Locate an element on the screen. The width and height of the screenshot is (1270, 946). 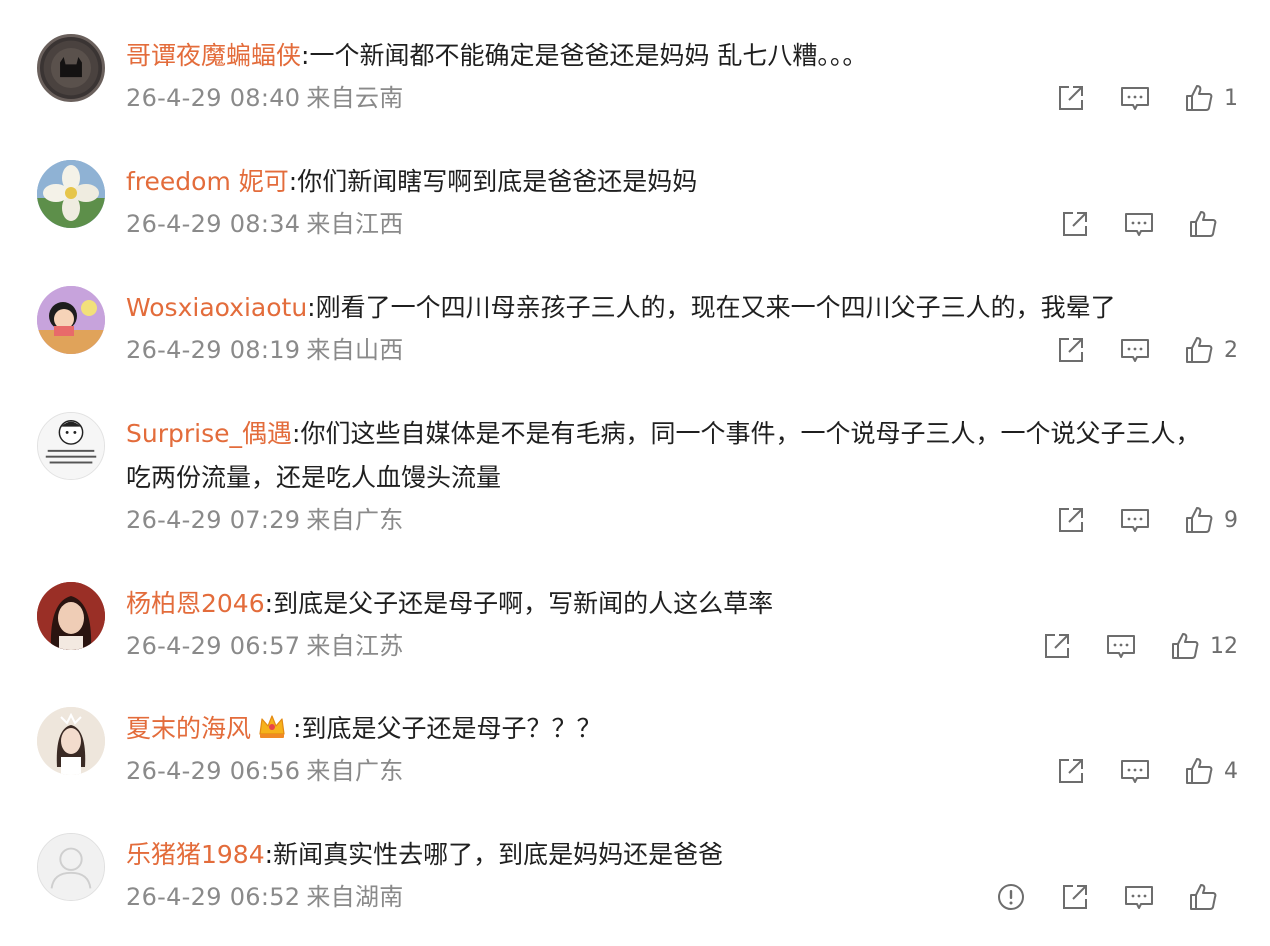
comment-meta: 26-4-29 06:56 来自广东 is located at coordinates (265, 771).